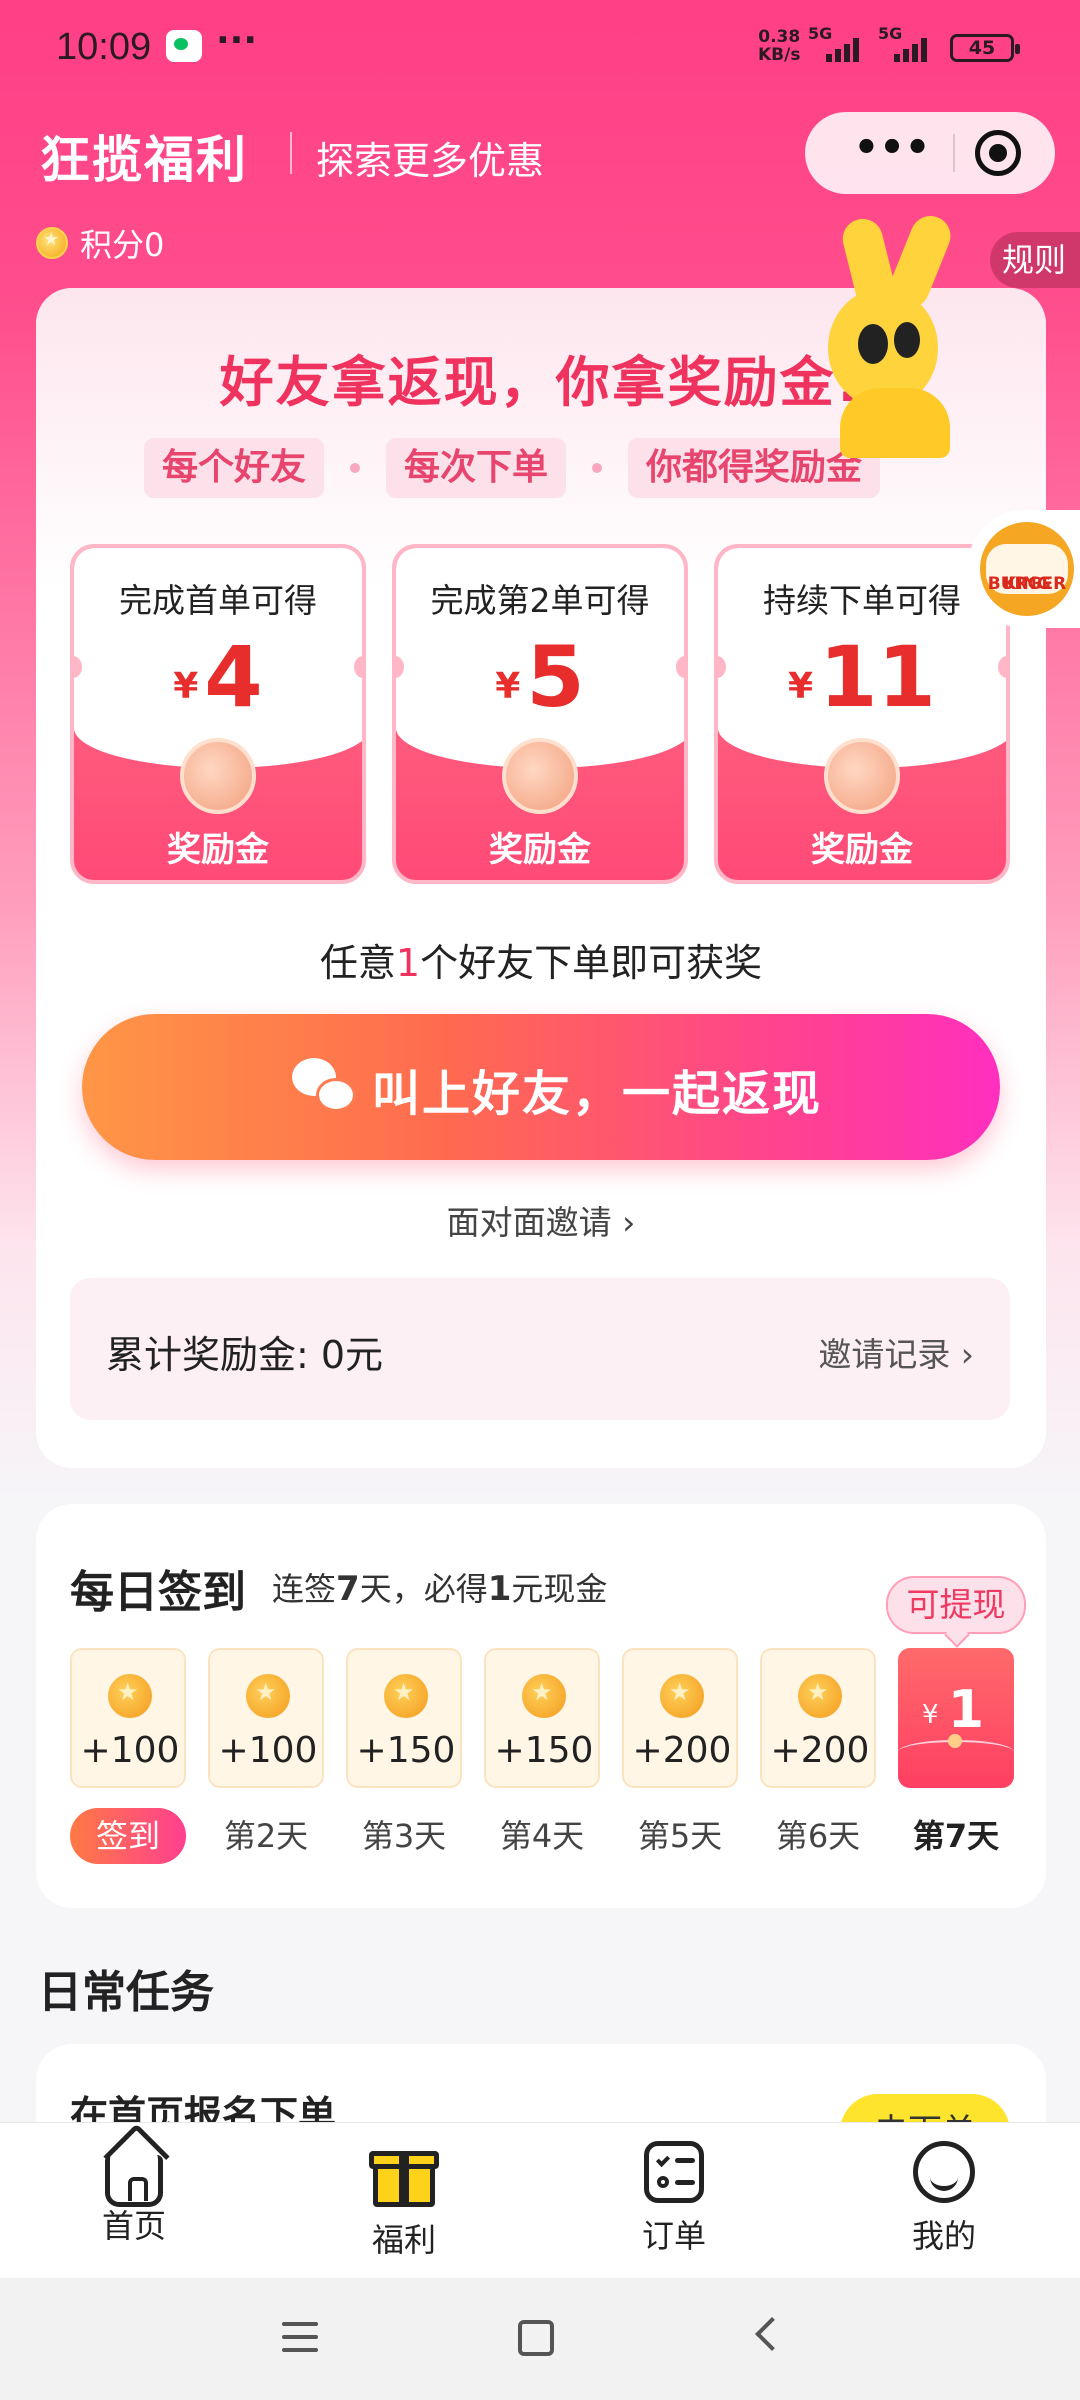 This screenshot has width=1080, height=2400. What do you see at coordinates (536, 2338) in the screenshot?
I see `home-square-icon` at bounding box center [536, 2338].